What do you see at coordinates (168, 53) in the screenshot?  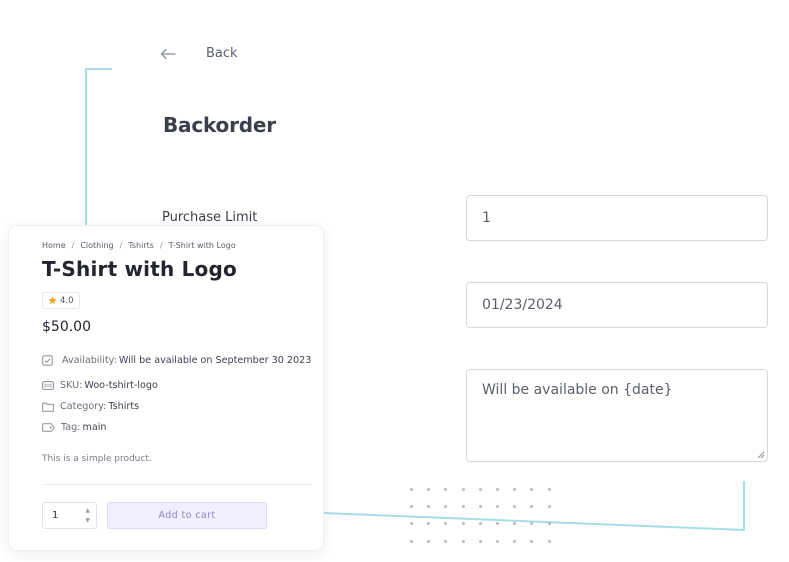 I see `arrow-left-icon` at bounding box center [168, 53].